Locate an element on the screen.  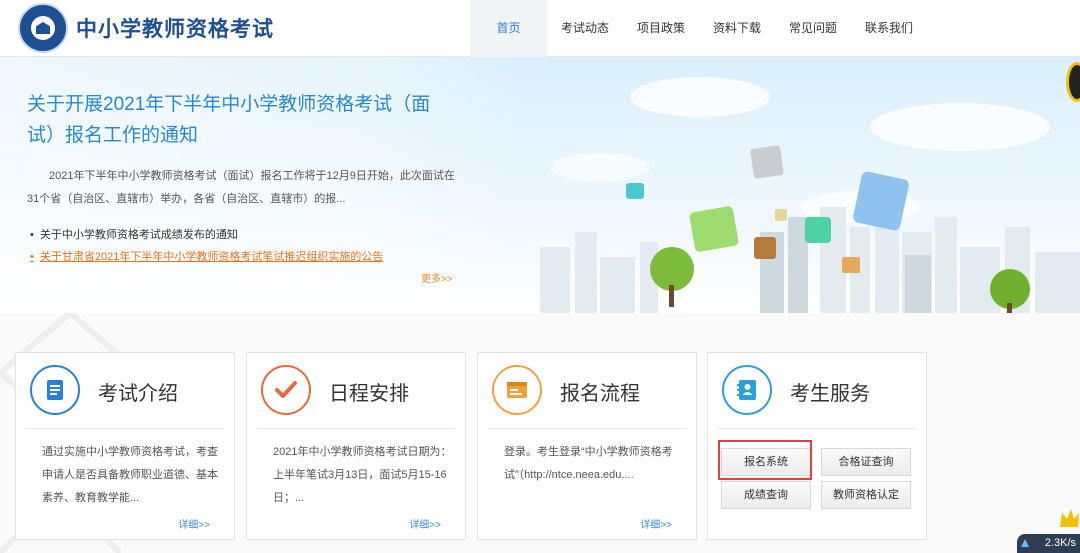
nav-downloads: 资料下载 is located at coordinates (737, 28).